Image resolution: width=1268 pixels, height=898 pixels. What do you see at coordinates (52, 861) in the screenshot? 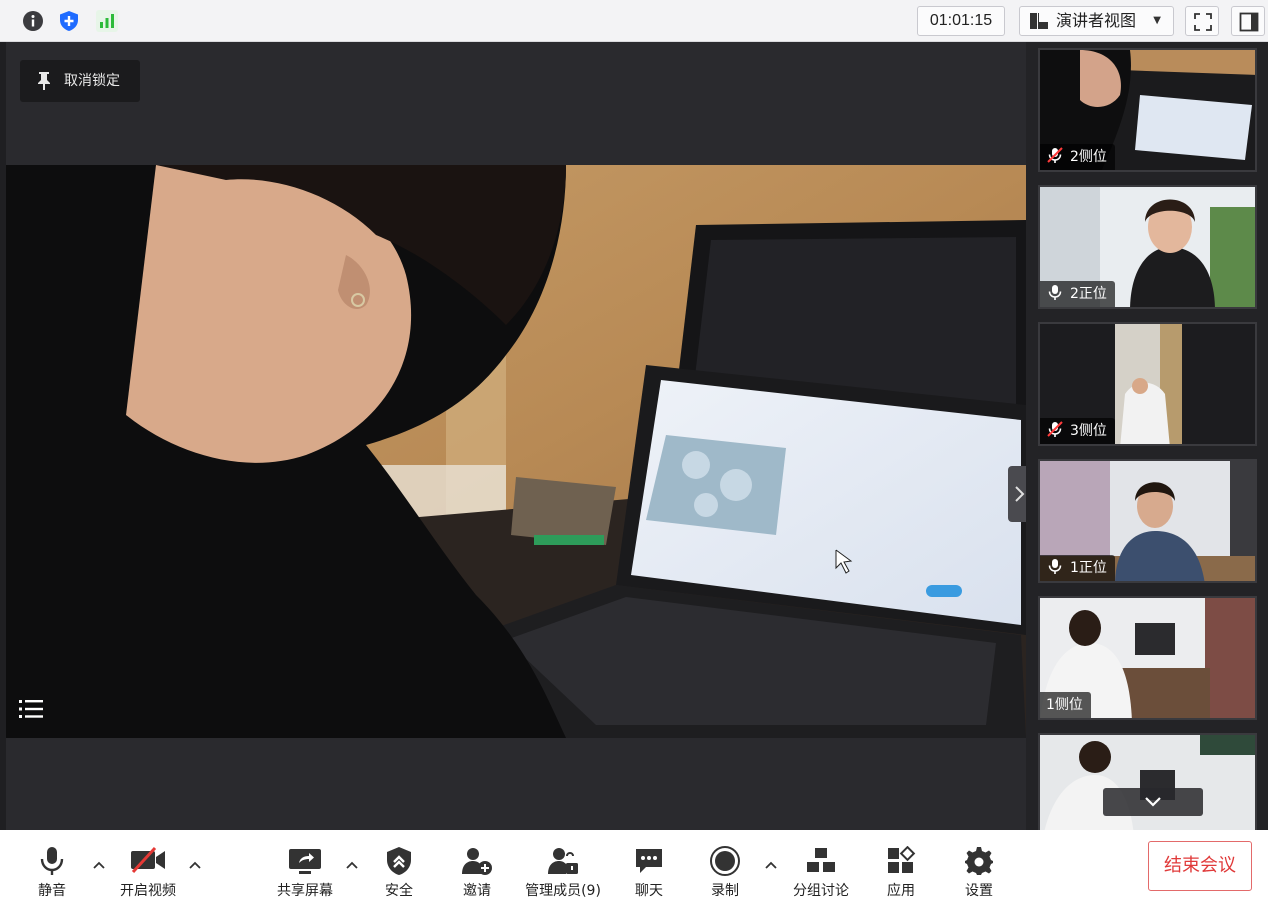
I see `microphone-icon` at bounding box center [52, 861].